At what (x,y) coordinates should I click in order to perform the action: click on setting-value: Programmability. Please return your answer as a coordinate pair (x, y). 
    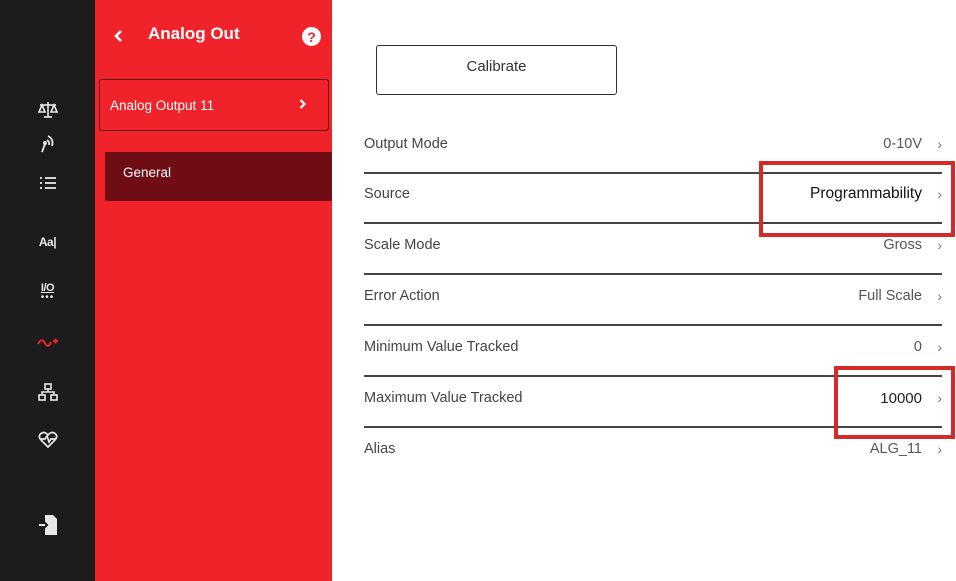
    Looking at the image, I should click on (866, 193).